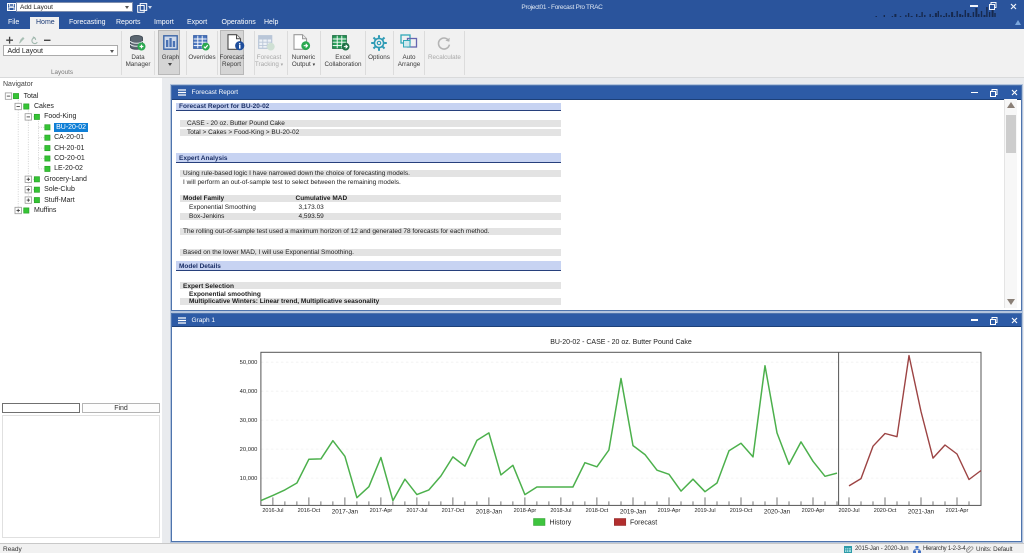  What do you see at coordinates (921, 512) in the screenshot?
I see `svg-text: 2021-Jan` at bounding box center [921, 512].